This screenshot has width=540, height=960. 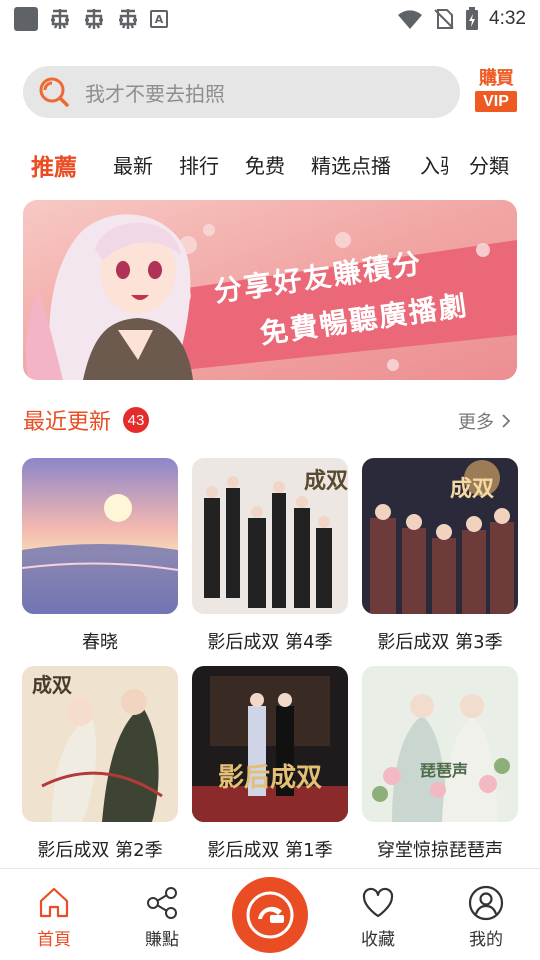 I want to click on drama-card: 春晓, so click(x=100, y=556).